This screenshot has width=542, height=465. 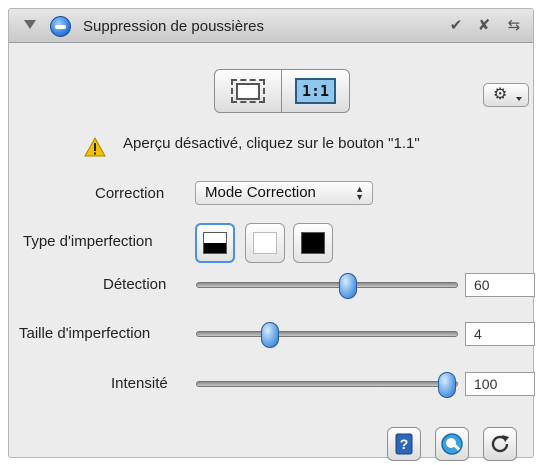 I want to click on imperfection-type-black-button, so click(x=313, y=243).